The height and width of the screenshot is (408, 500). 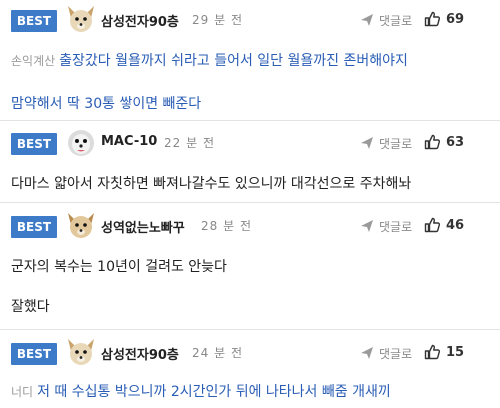 What do you see at coordinates (217, 353) in the screenshot?
I see `comment-time: 24 분 전` at bounding box center [217, 353].